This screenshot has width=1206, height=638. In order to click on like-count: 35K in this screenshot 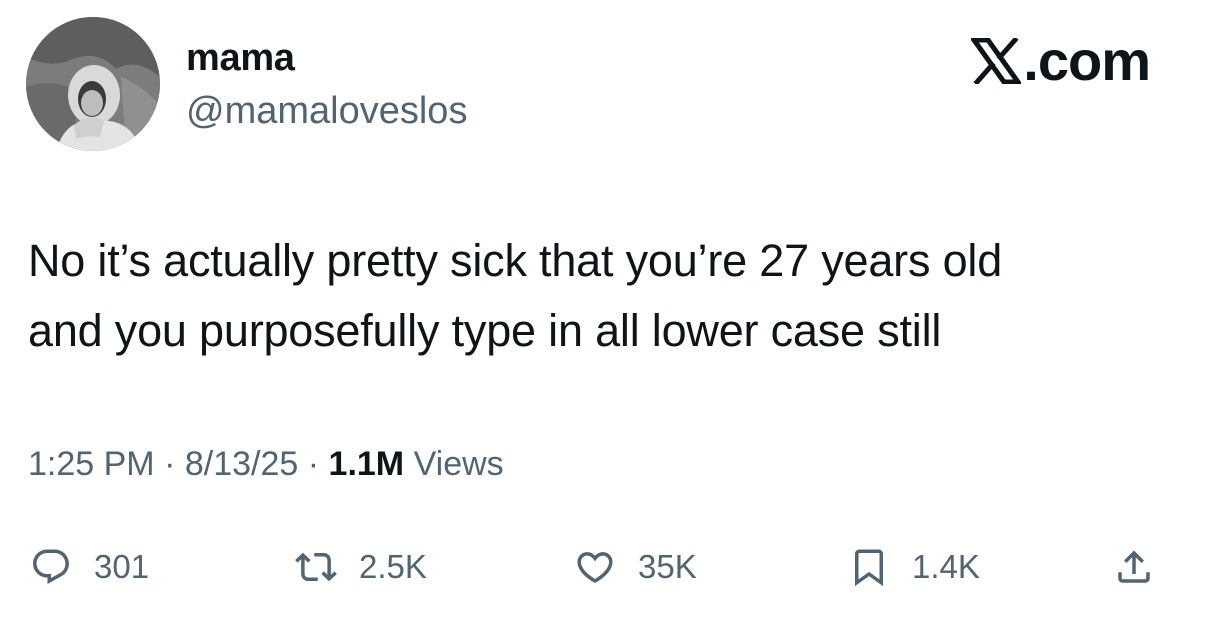, I will do `click(667, 566)`.